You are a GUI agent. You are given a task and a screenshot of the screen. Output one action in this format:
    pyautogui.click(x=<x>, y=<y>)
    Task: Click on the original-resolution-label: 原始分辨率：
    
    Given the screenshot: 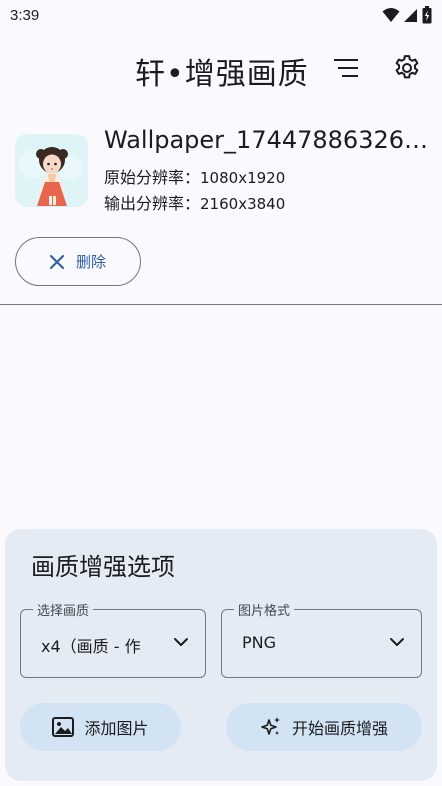 What is the action you would take?
    pyautogui.click(x=152, y=177)
    